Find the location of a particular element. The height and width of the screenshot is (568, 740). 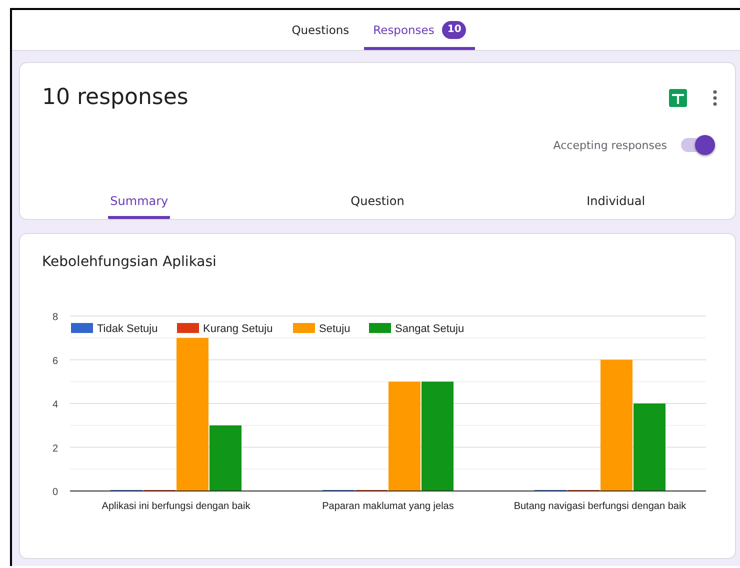

x-axis-label: Butang navigasi berfungsi dengan baik is located at coordinates (600, 506).